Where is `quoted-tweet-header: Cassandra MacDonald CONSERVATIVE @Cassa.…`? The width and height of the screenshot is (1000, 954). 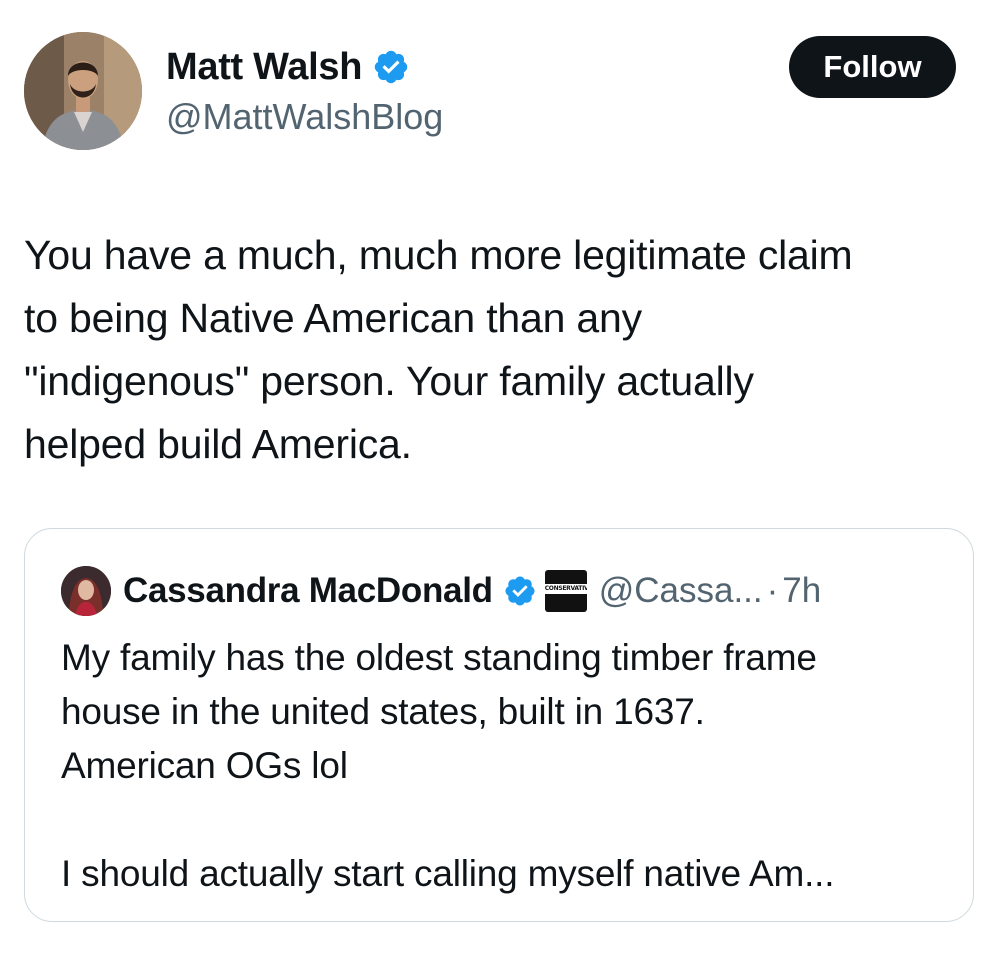 quoted-tweet-header: Cassandra MacDonald CONSERVATIVE @Cassa.… is located at coordinates (441, 591).